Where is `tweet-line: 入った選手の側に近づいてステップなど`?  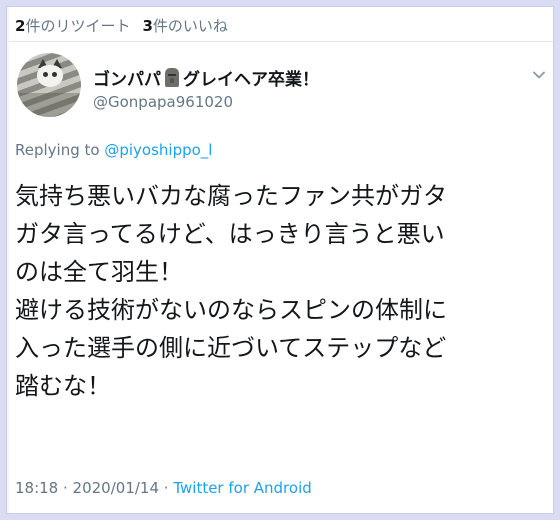
tweet-line: 入った選手の側に近づいてステップなど is located at coordinates (231, 348).